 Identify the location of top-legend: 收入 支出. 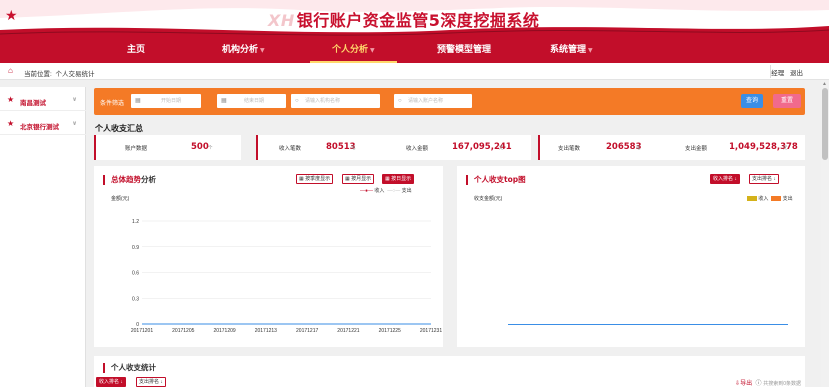
(770, 198).